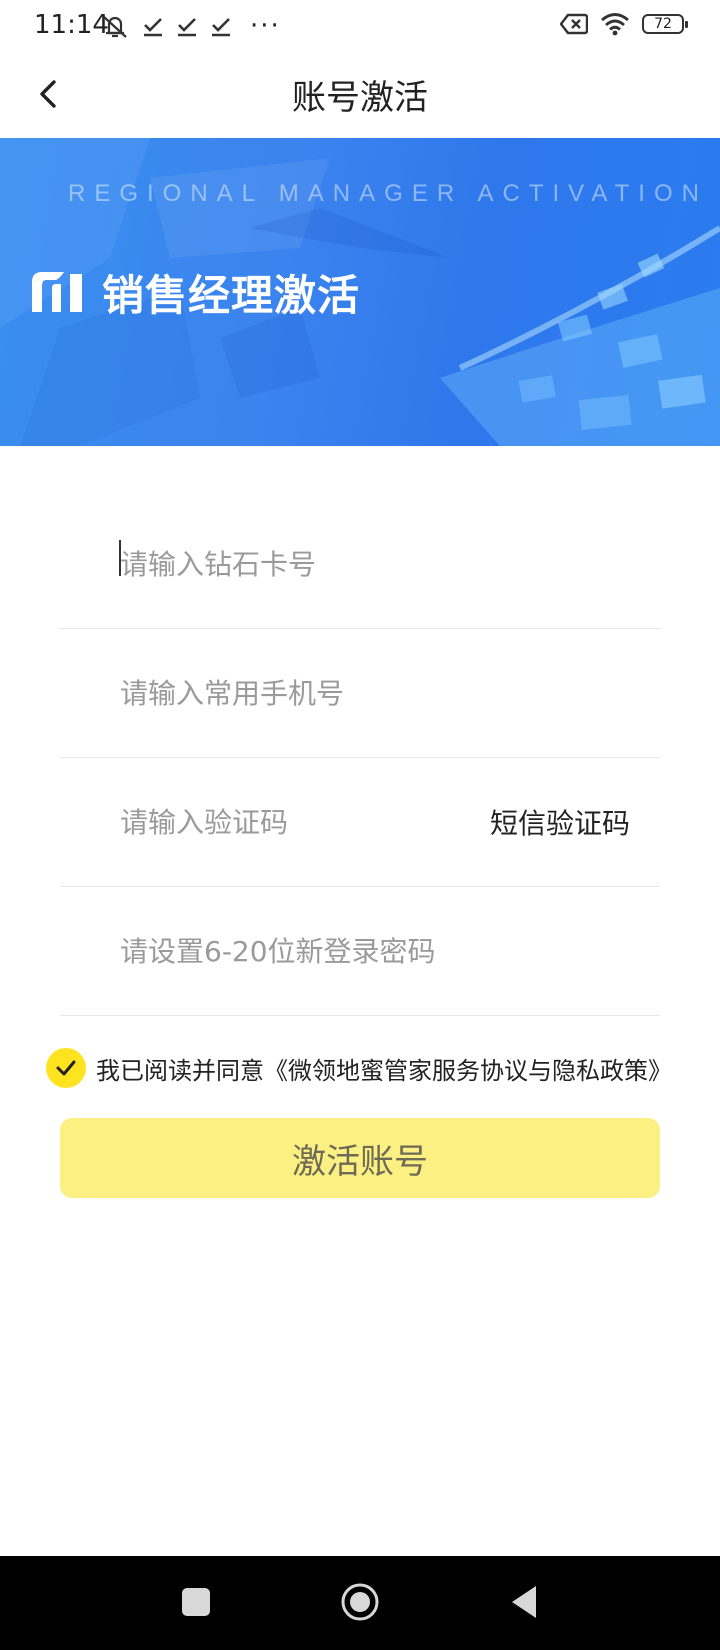  What do you see at coordinates (196, 1602) in the screenshot?
I see `recent-apps-icon` at bounding box center [196, 1602].